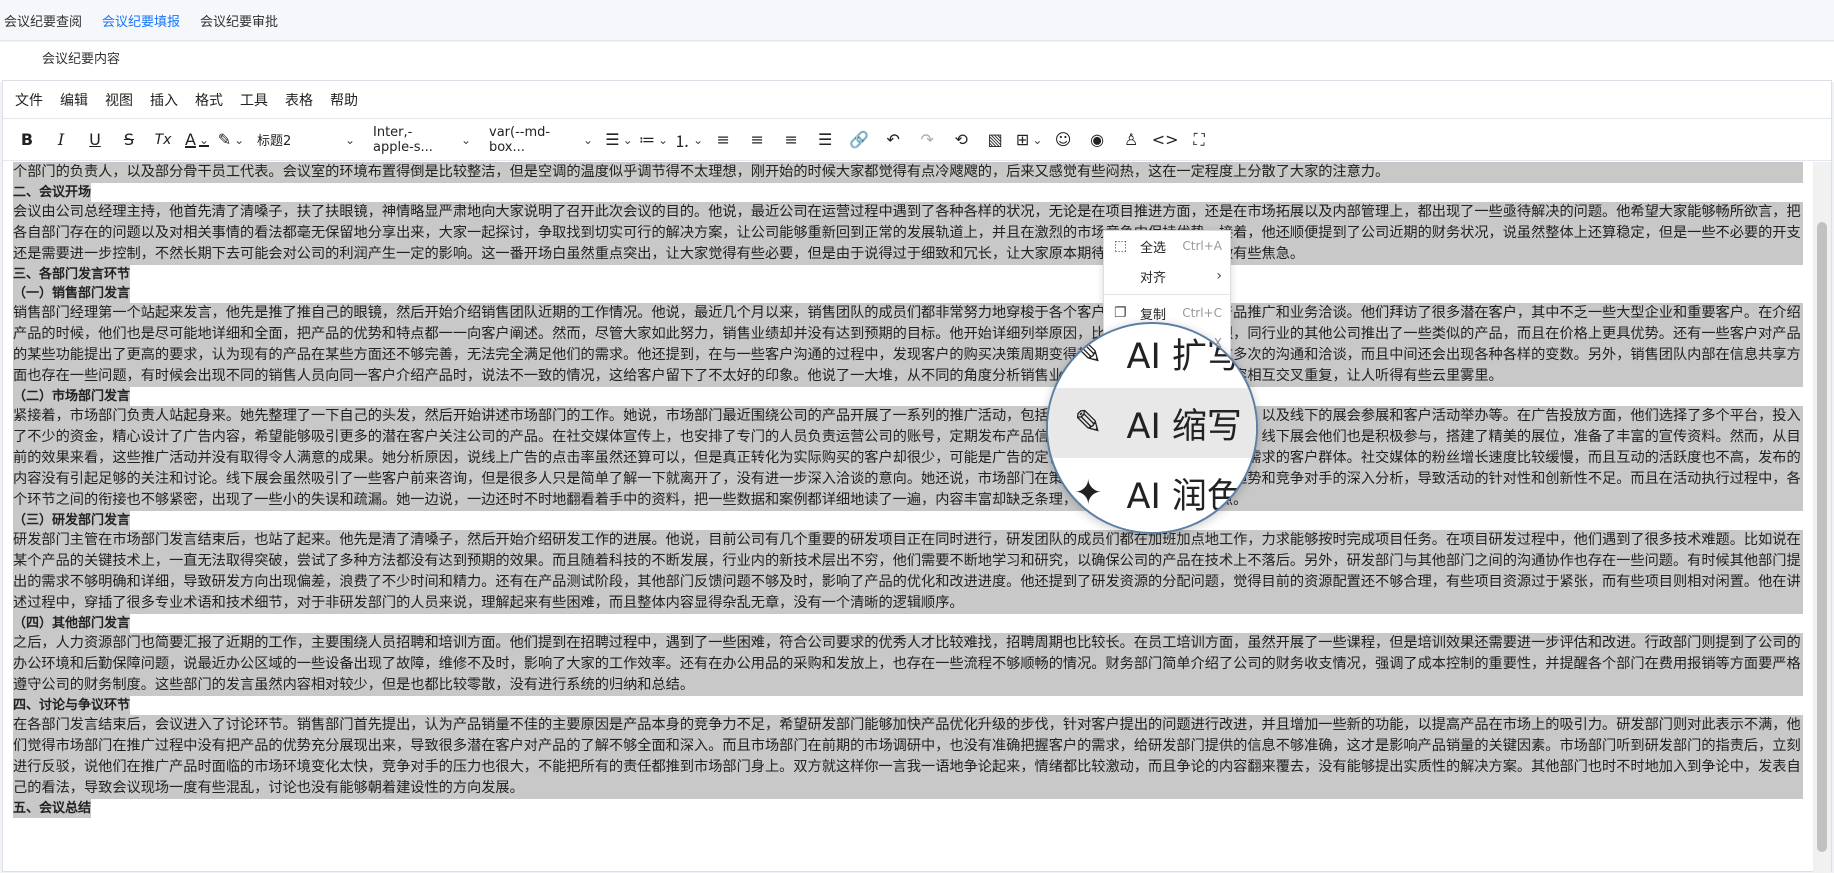  I want to click on clear-format-button: Tx, so click(163, 140).